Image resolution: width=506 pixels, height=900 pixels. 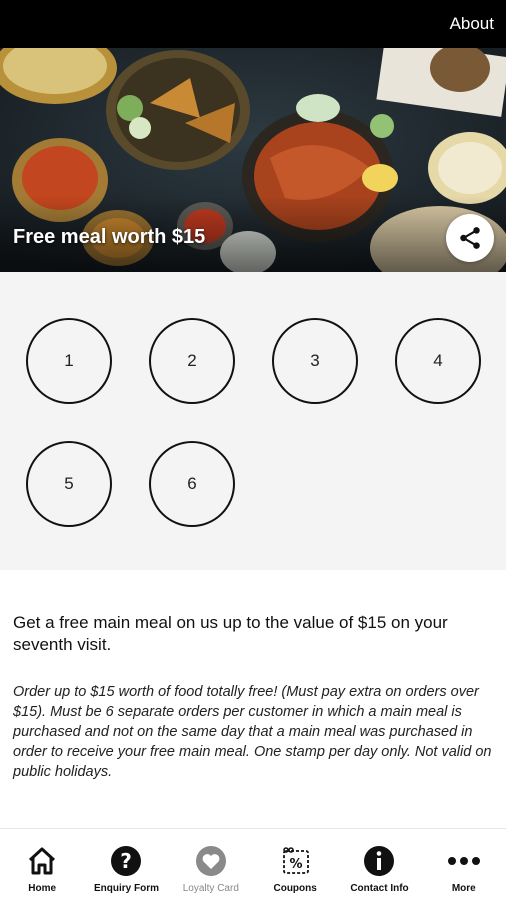 I want to click on stamp-1: 1, so click(x=69, y=361).